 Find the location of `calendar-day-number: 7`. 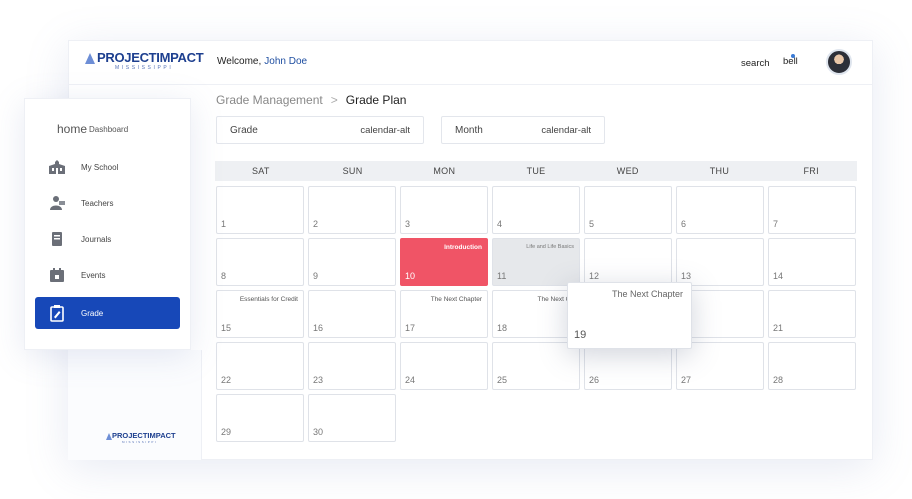

calendar-day-number: 7 is located at coordinates (776, 224).